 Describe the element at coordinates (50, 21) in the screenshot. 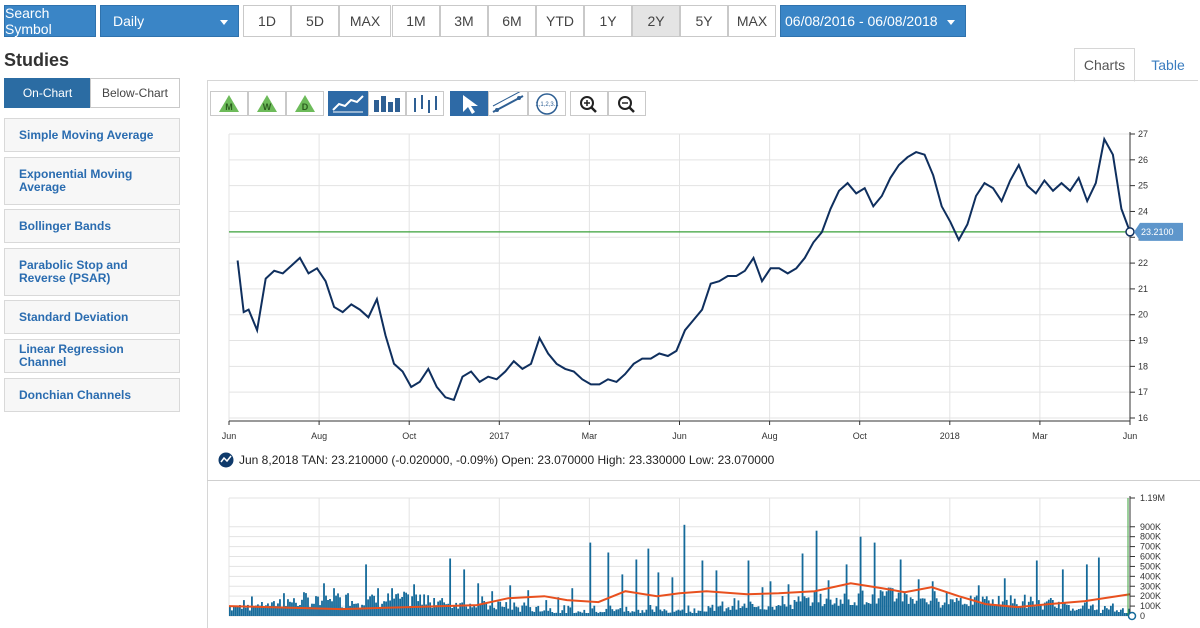

I see `search-symbol-button: Search Symbol` at that location.